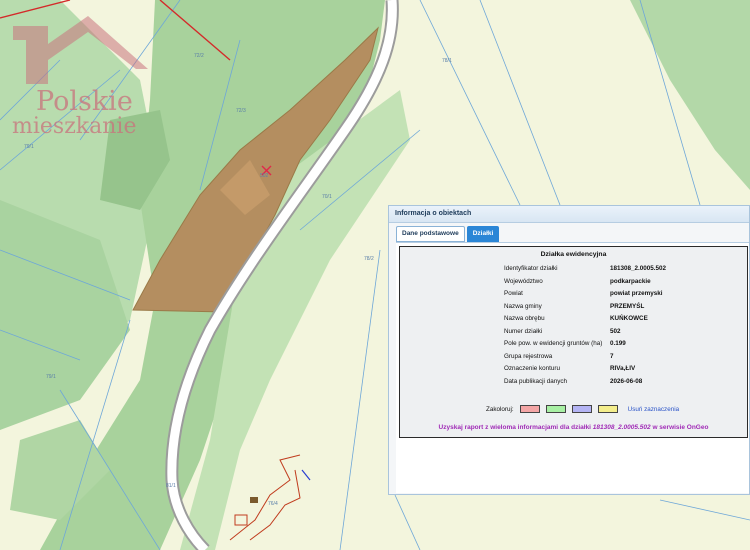  Describe the element at coordinates (577, 281) in the screenshot. I see `info-row: Województwo podkarpackie` at that location.